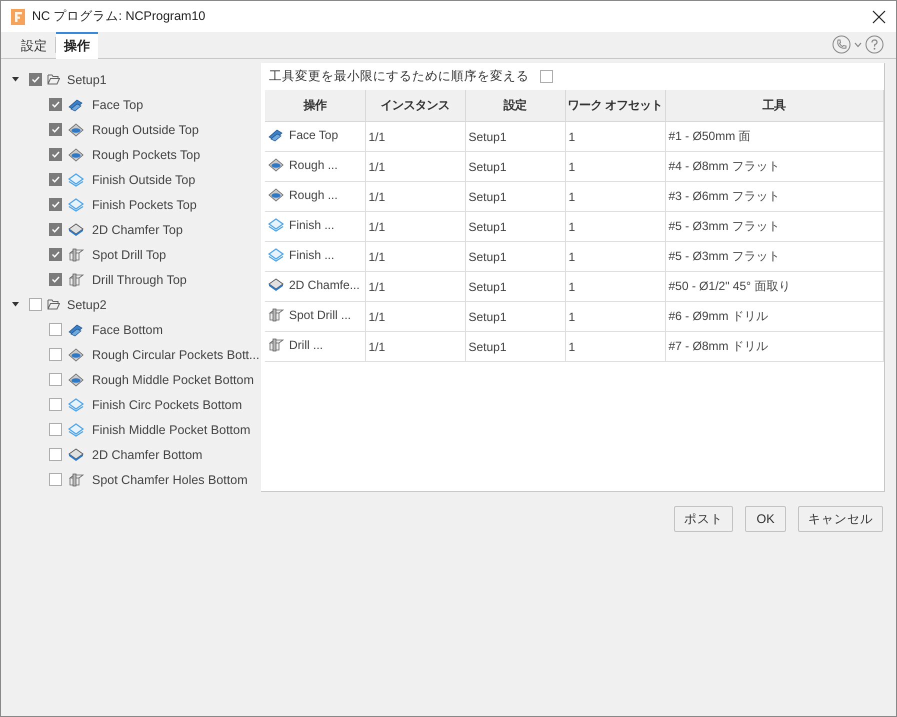 This screenshot has height=717, width=897. What do you see at coordinates (167, 405) in the screenshot?
I see `operation-label: Finish Circ Pockets Bottom` at bounding box center [167, 405].